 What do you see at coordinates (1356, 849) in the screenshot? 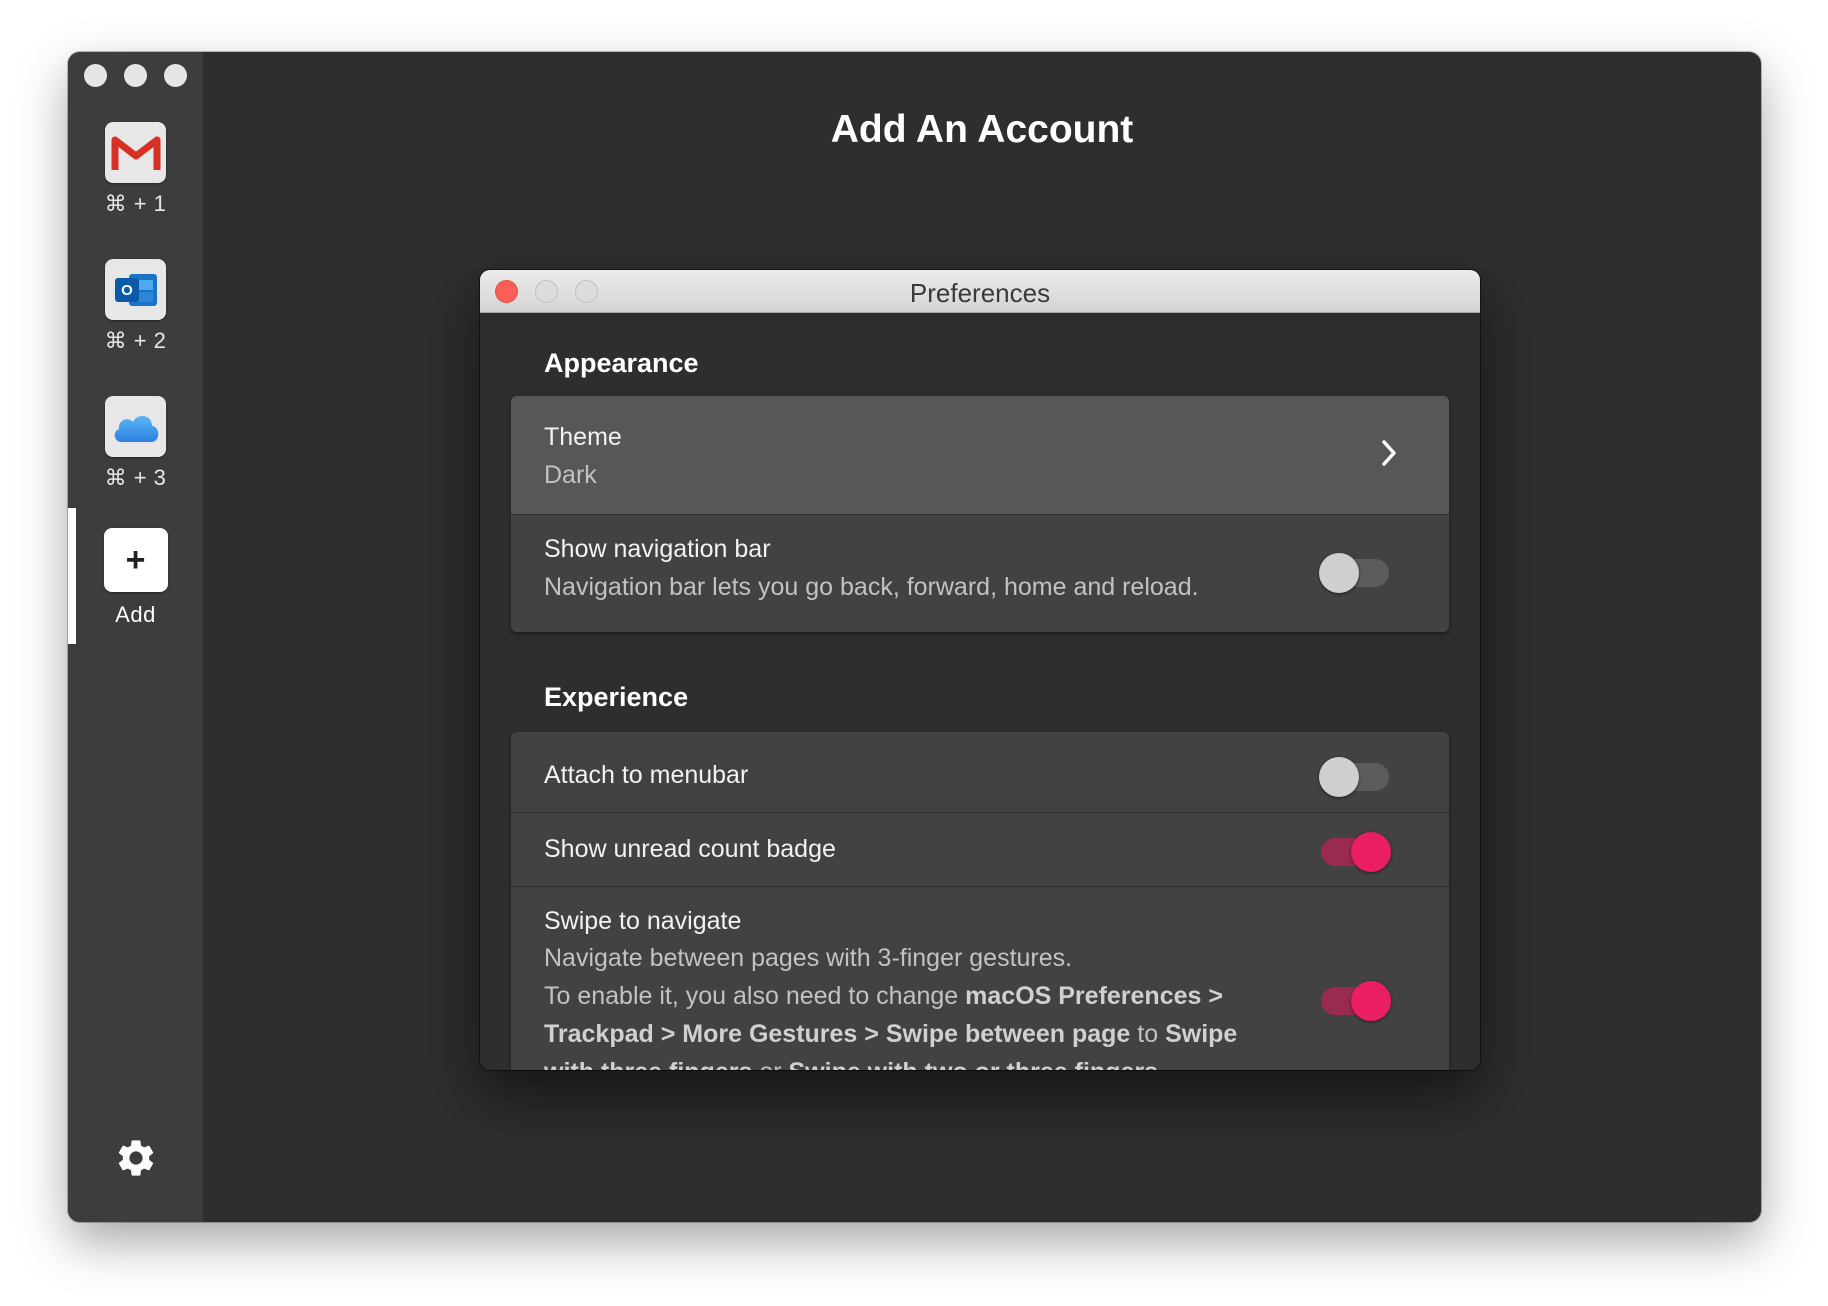
I see `unread-badge-toggle` at bounding box center [1356, 849].